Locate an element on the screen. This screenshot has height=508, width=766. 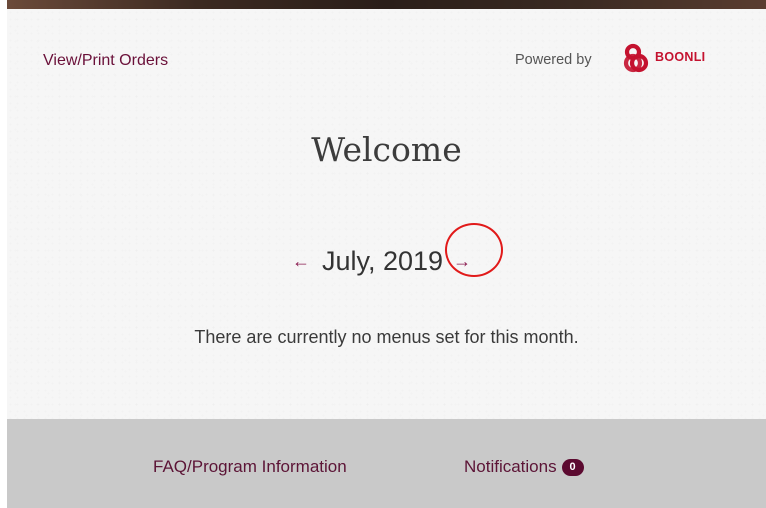
boonli-logo-text: BOONLI is located at coordinates (680, 57).